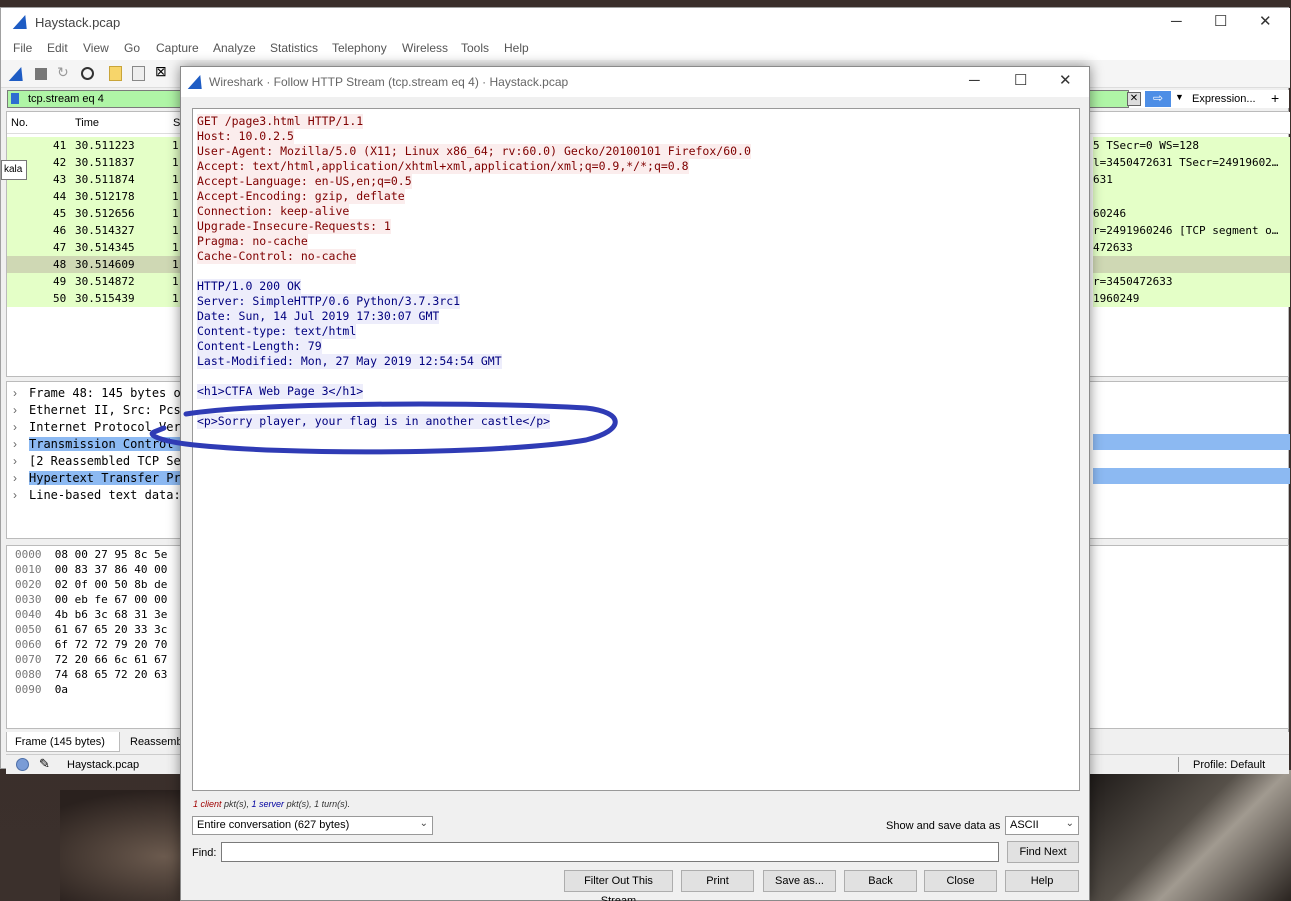 This screenshot has height=901, width=1291. I want to click on conversation-select: Entire conversation (627 bytes) ⌄, so click(312, 825).